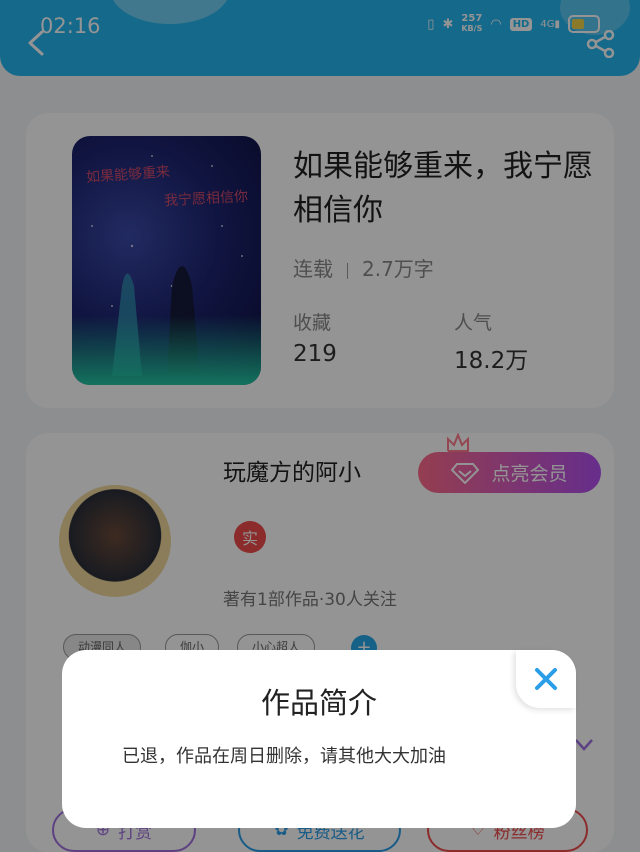 This screenshot has width=640, height=852. I want to click on dialog-text: 已退，作品在周日删除，请其他大大加油, so click(284, 756).